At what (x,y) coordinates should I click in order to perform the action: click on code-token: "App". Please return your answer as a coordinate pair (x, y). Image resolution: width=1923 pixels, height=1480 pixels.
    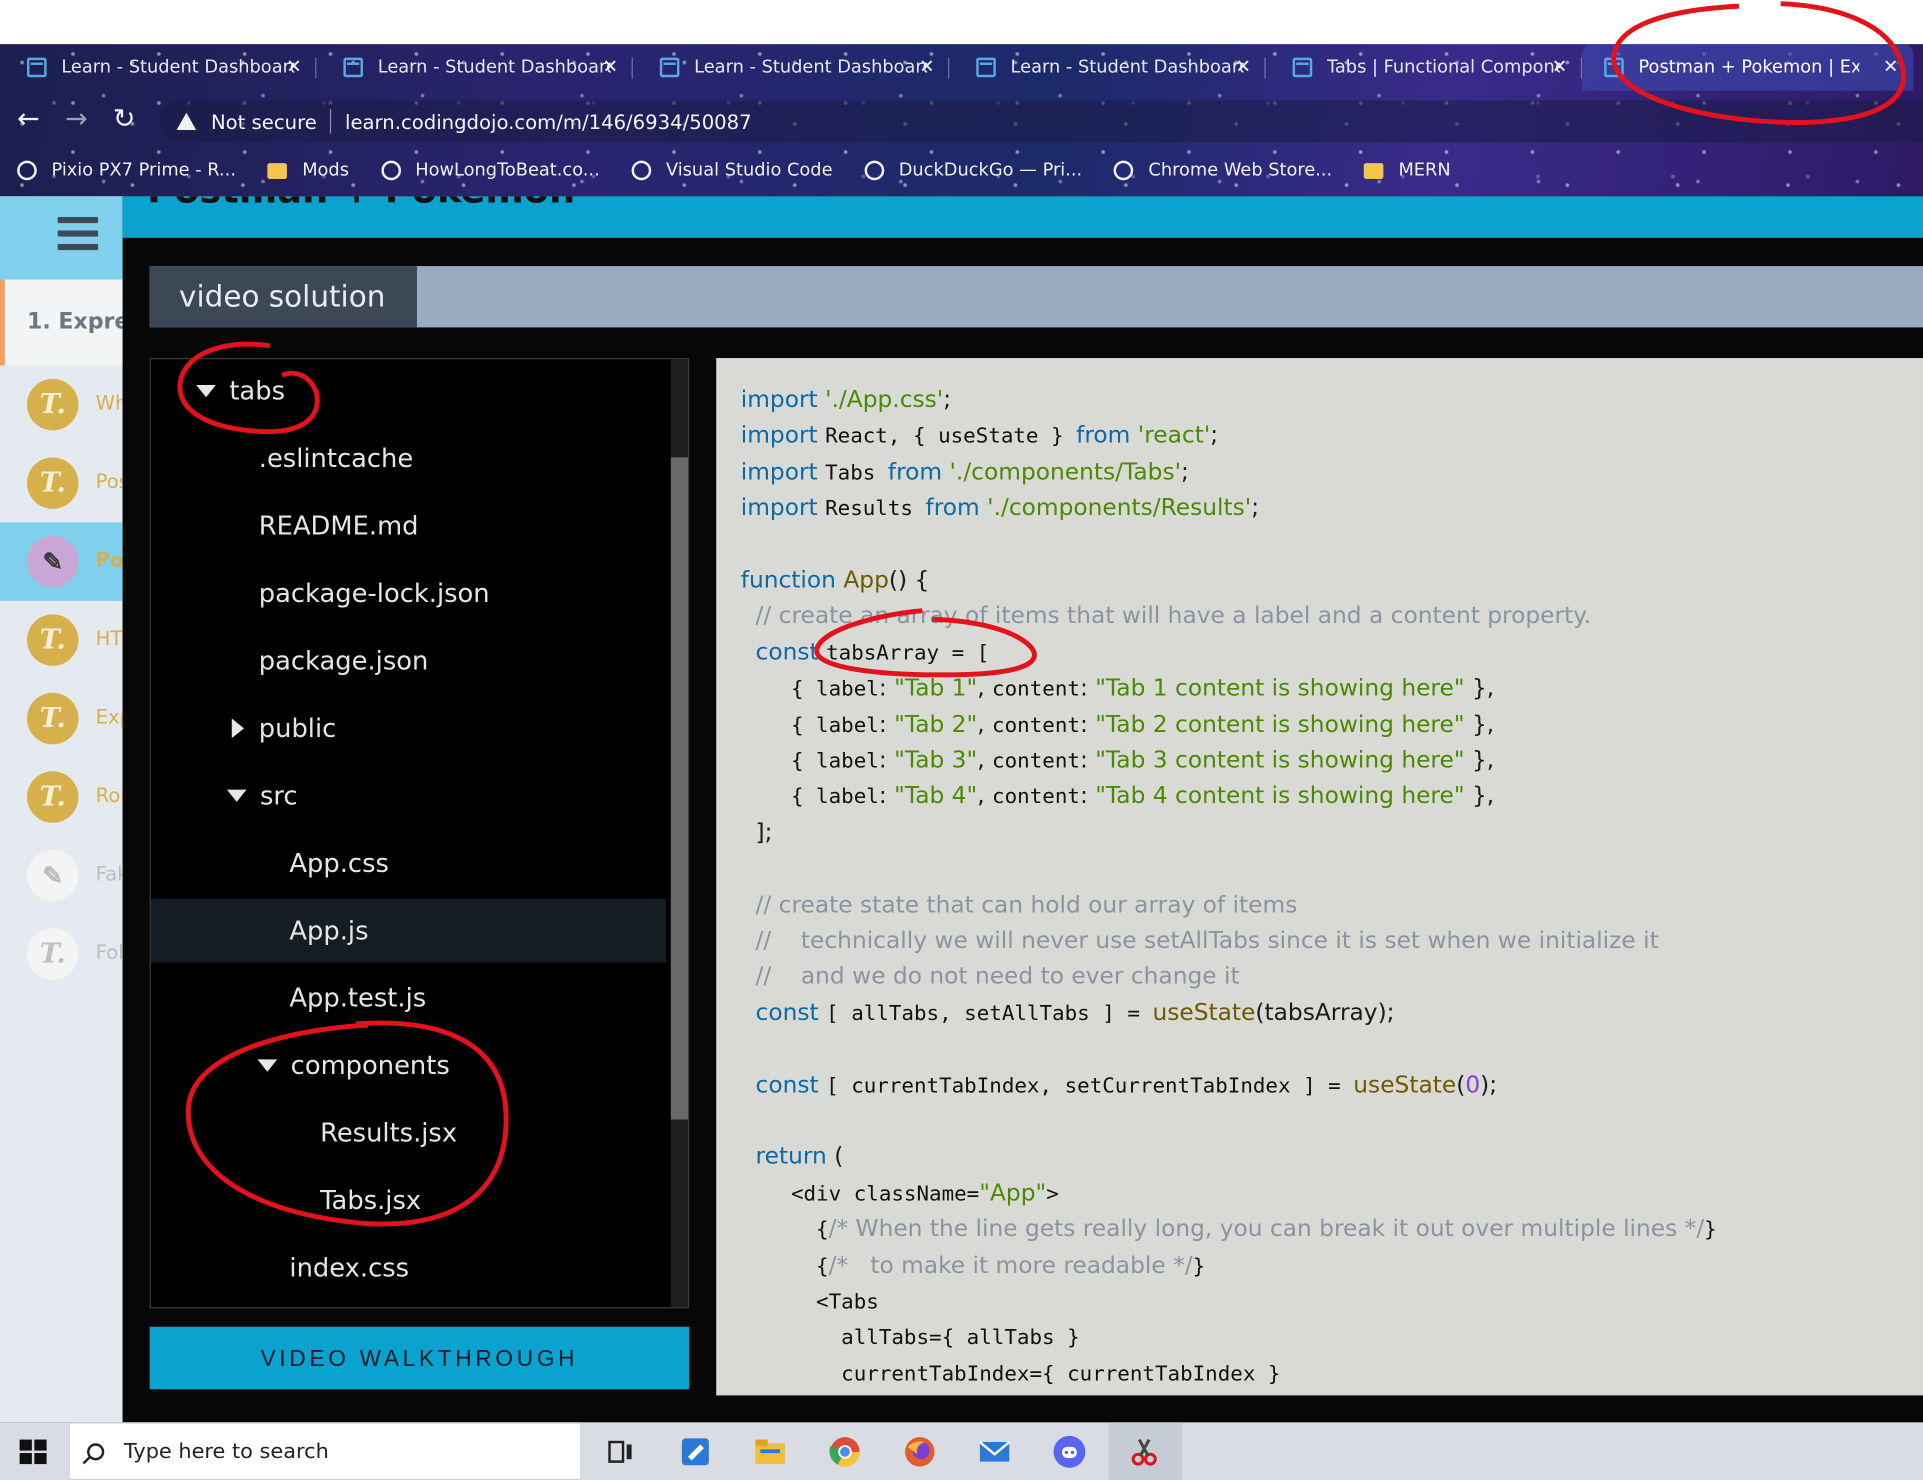
    Looking at the image, I should click on (1013, 1193).